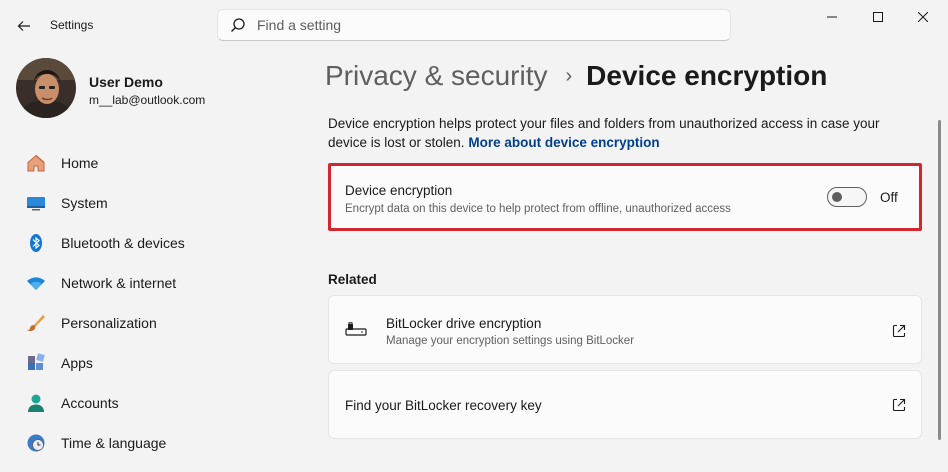 The image size is (948, 472). What do you see at coordinates (90, 403) in the screenshot?
I see `sidebar-item-label: Accounts` at bounding box center [90, 403].